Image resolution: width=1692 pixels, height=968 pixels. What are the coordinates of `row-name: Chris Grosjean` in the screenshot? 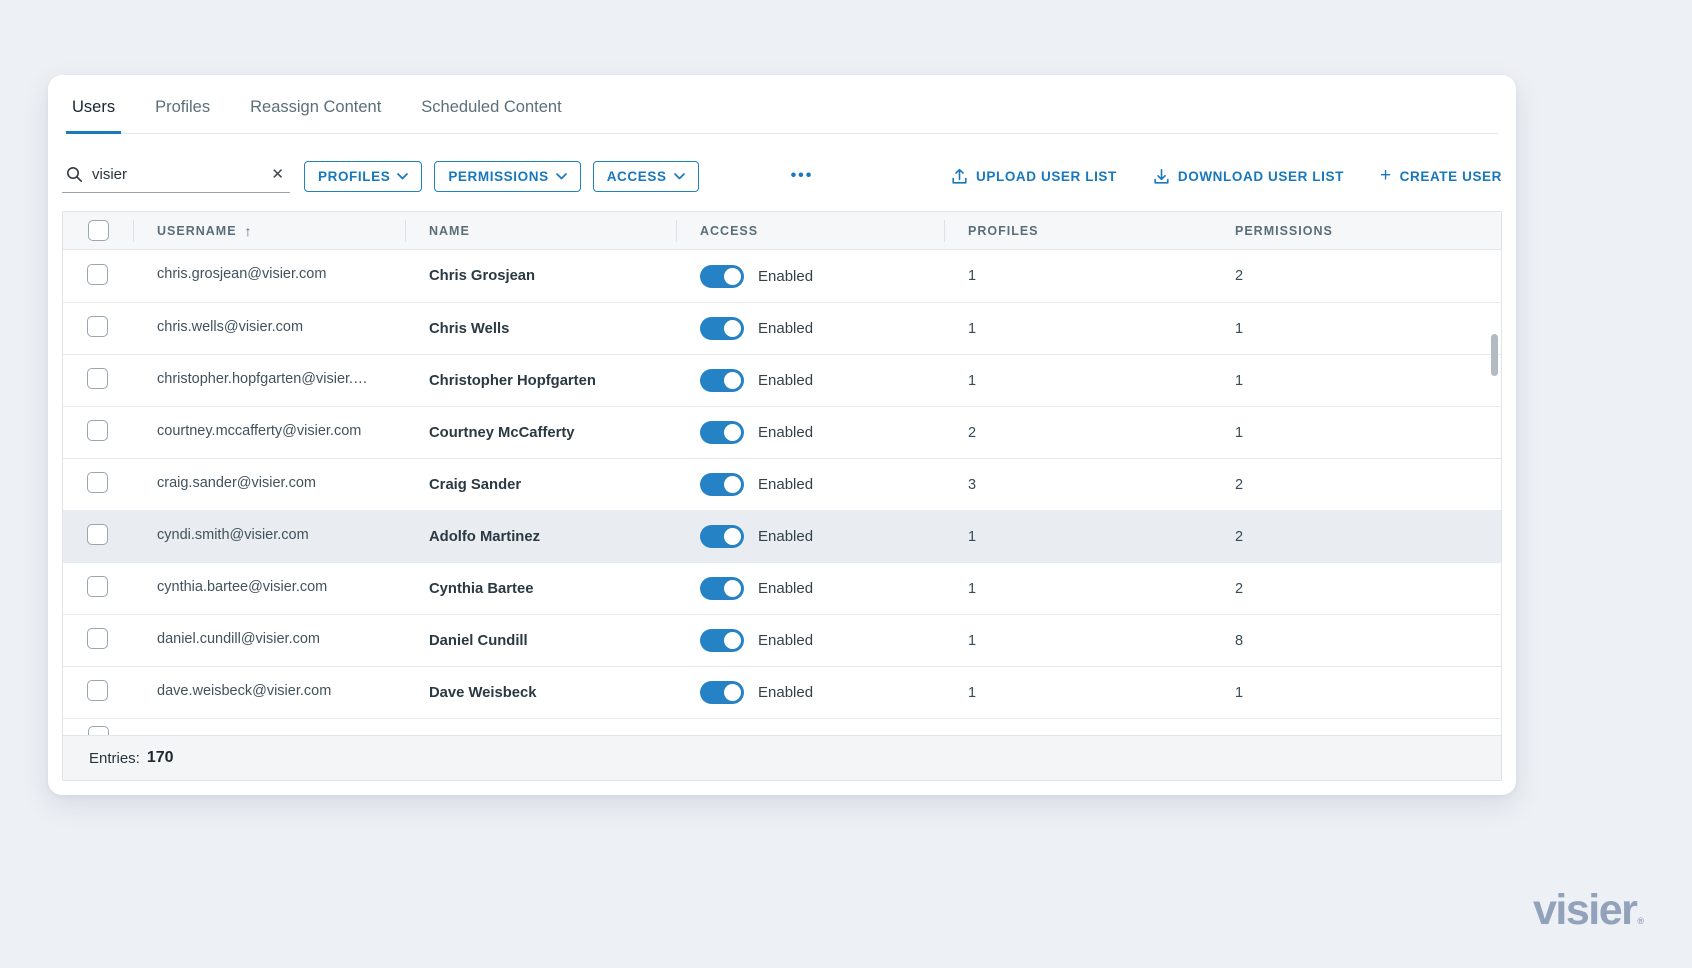 It's located at (482, 276).